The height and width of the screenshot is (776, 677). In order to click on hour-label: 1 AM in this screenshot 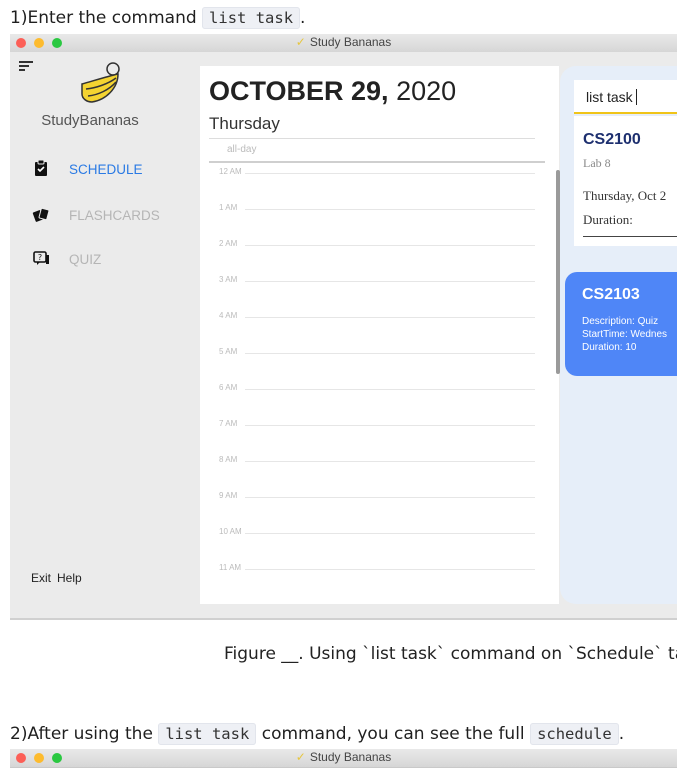, I will do `click(228, 207)`.